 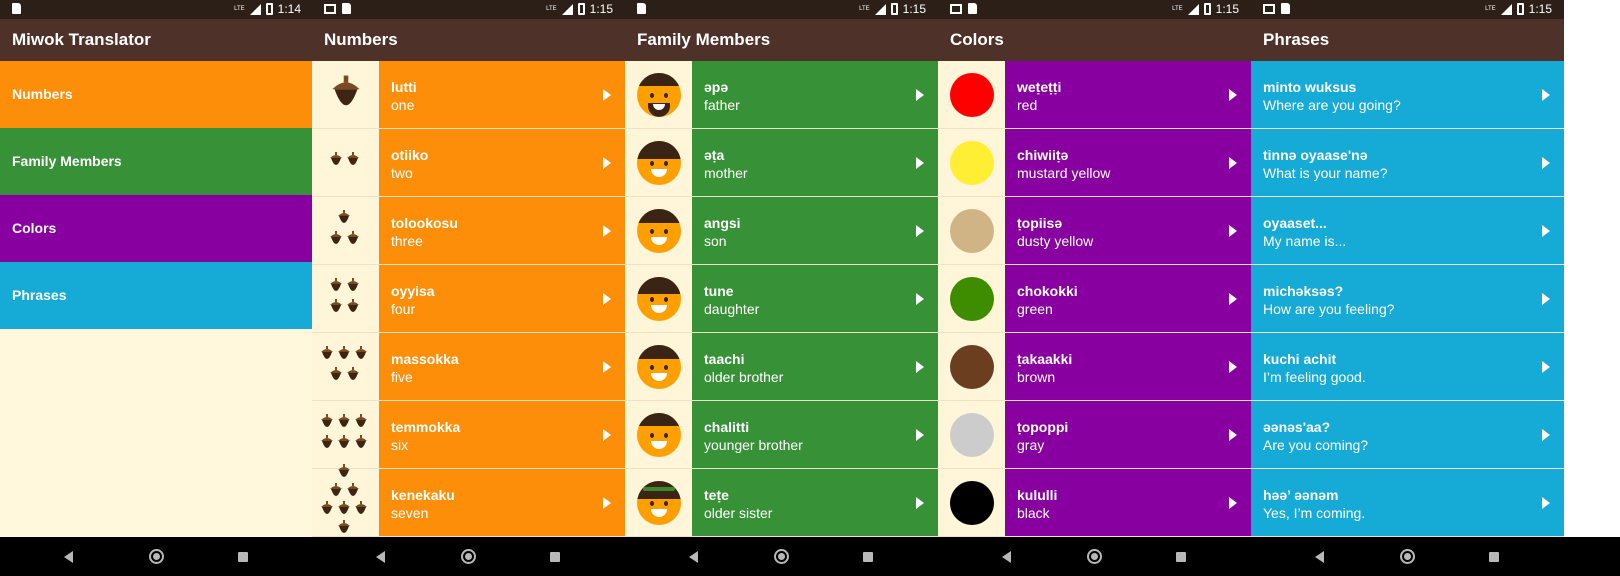 I want to click on list-item: chokokki green, so click(x=1094, y=299).